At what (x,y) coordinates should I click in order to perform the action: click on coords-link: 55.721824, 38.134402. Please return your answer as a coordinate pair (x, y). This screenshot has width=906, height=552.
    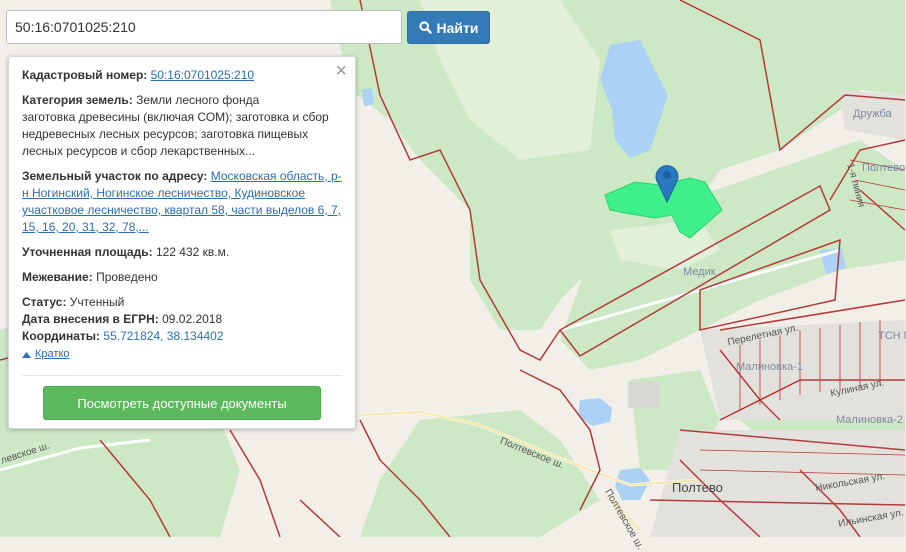
    Looking at the image, I should click on (163, 336).